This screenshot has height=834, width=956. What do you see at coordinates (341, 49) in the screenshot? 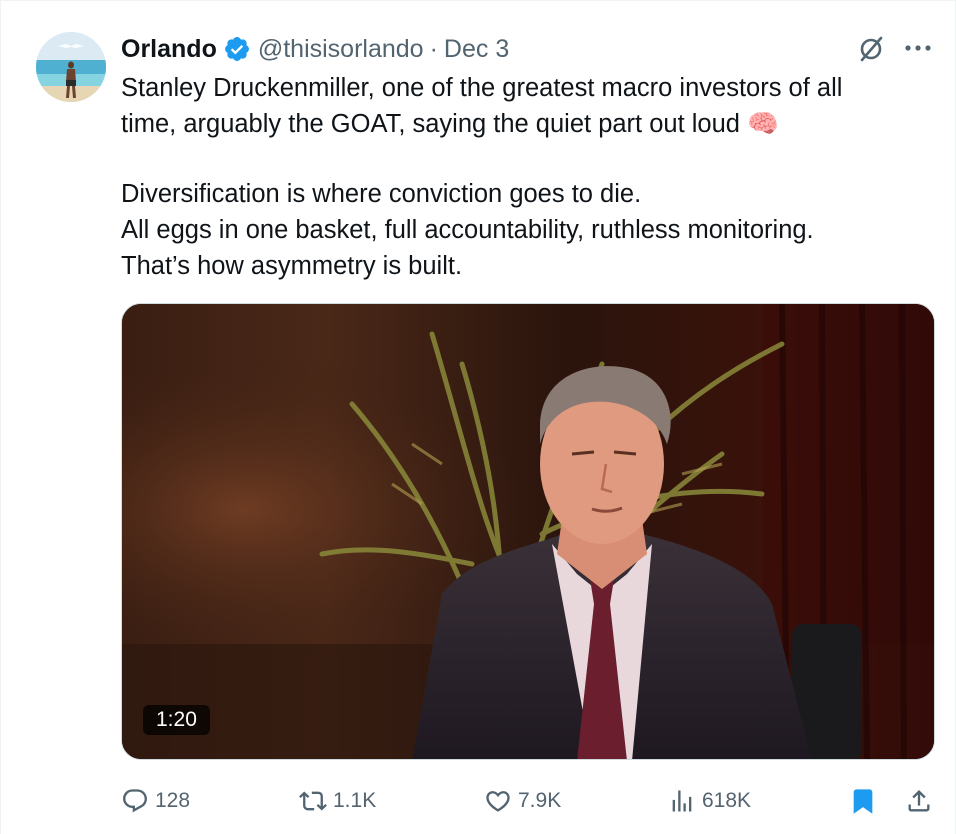
I see `author-handle: @thisisorlando` at bounding box center [341, 49].